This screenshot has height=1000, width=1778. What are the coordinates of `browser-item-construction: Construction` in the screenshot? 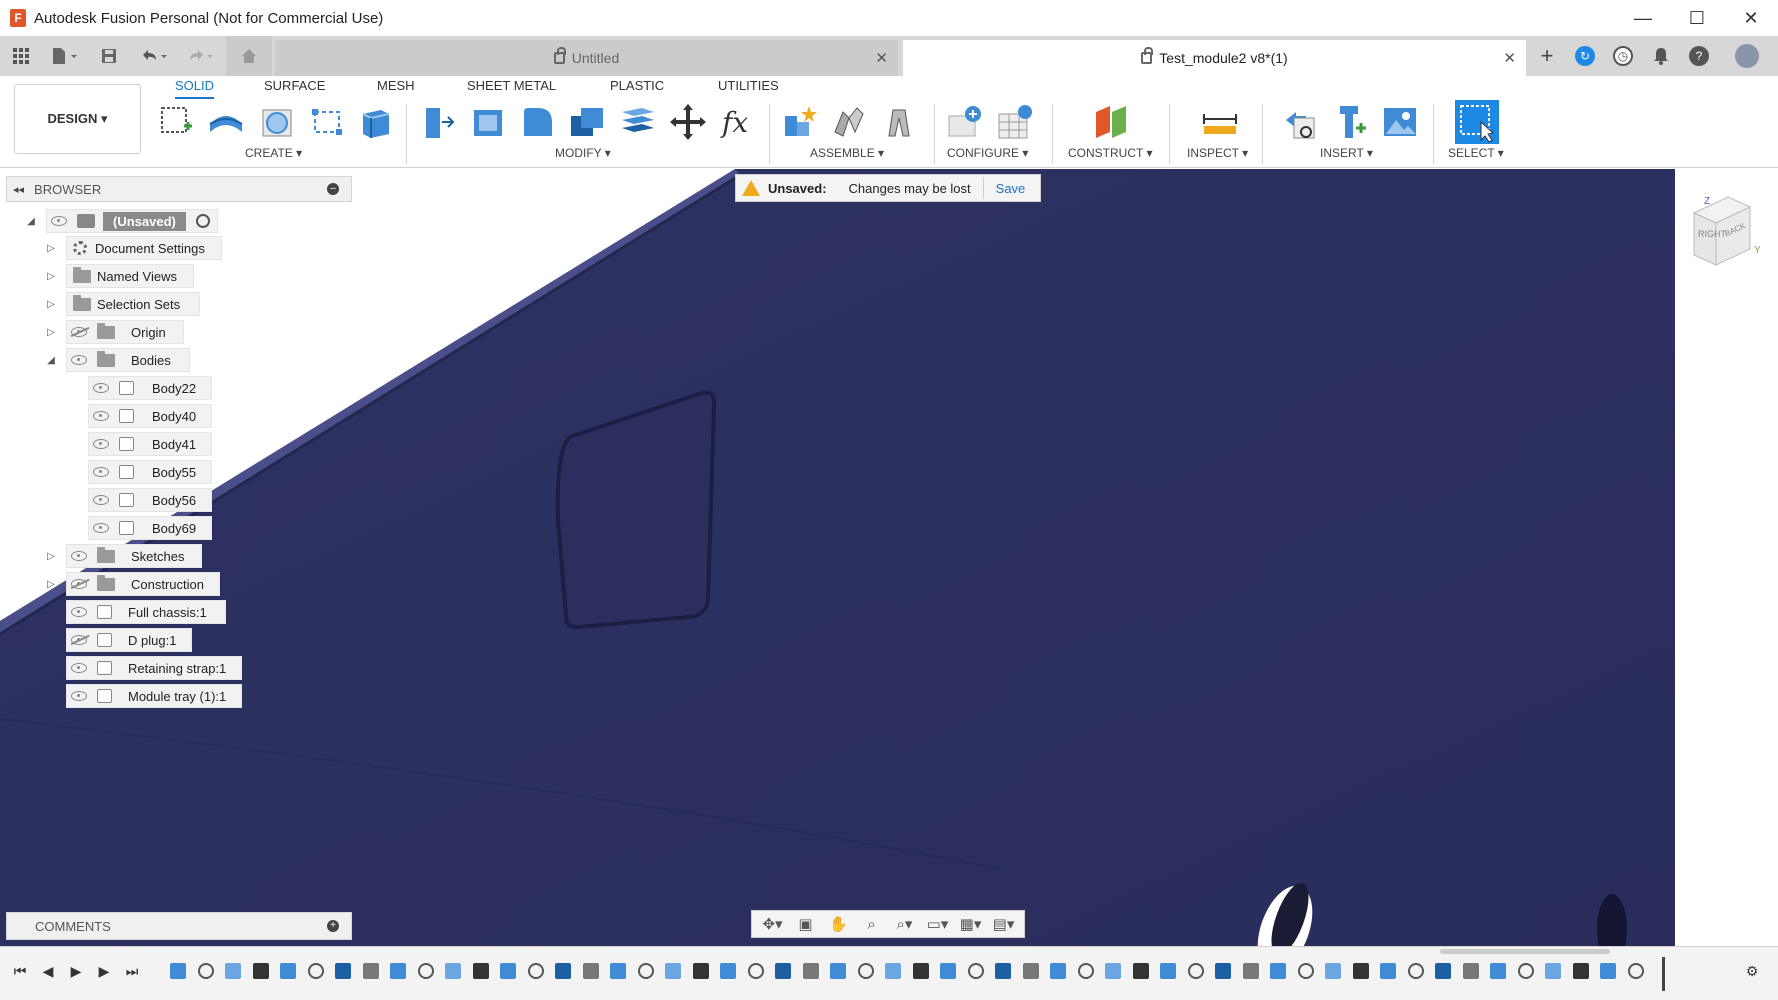 It's located at (143, 584).